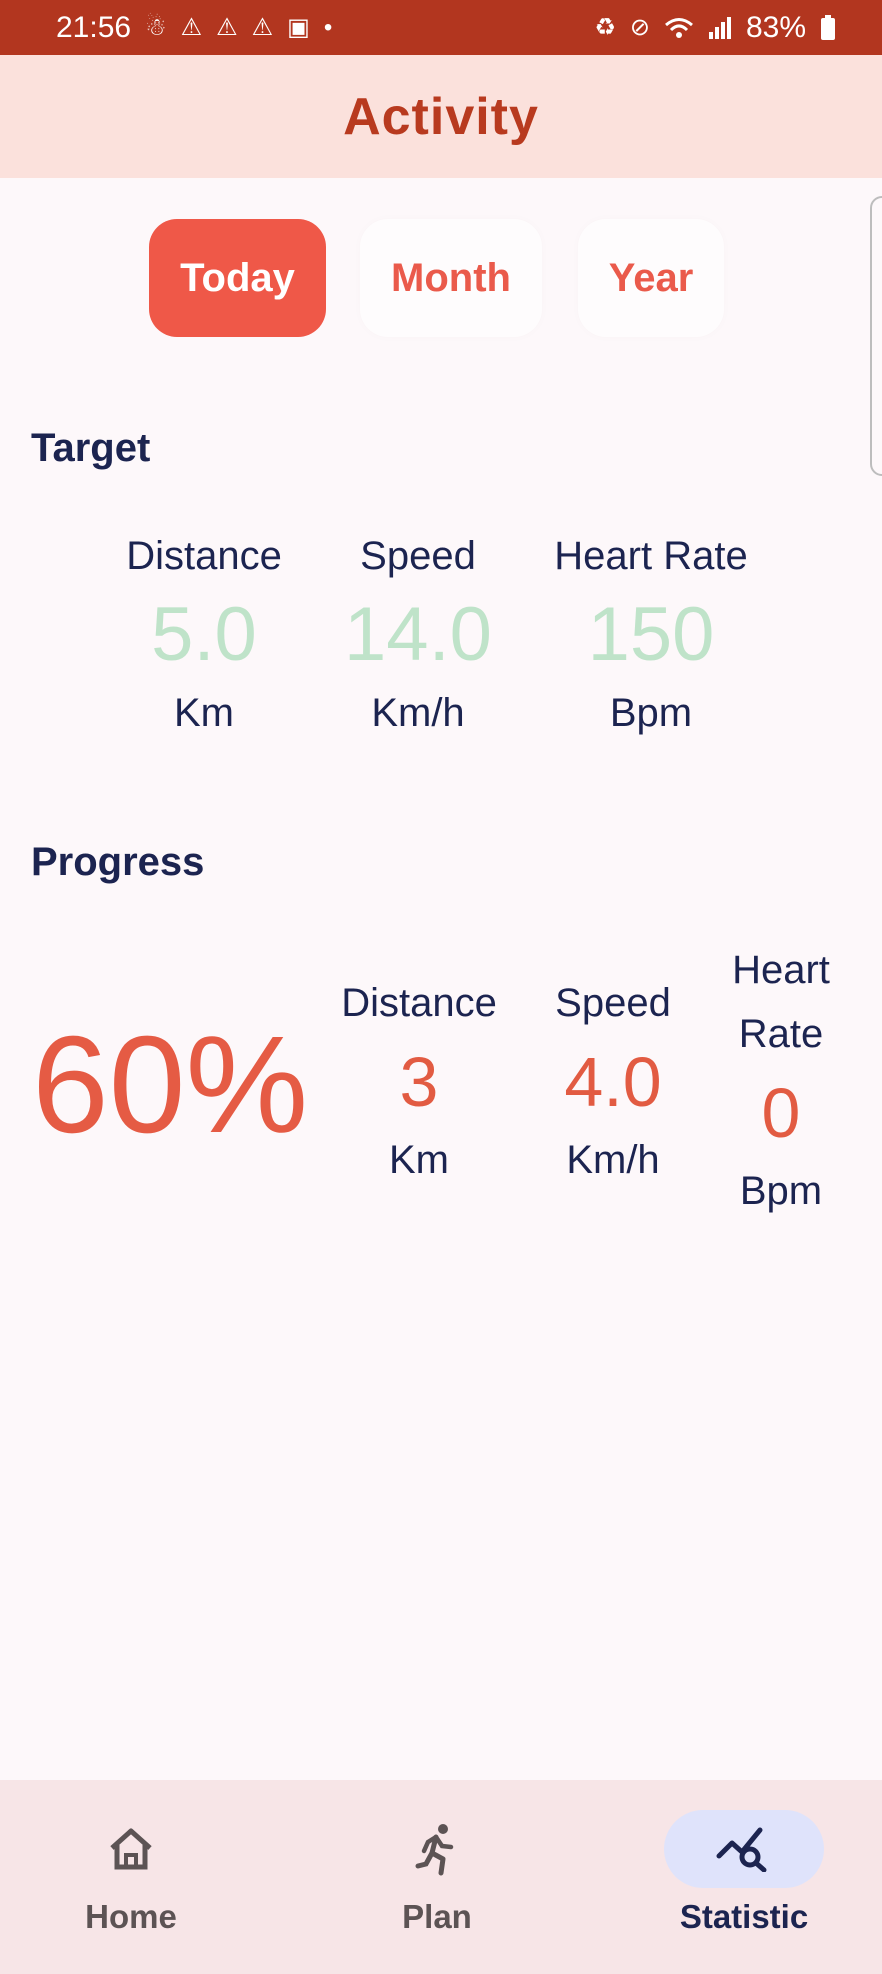 The height and width of the screenshot is (1974, 882). What do you see at coordinates (828, 27) in the screenshot?
I see `battery-icon` at bounding box center [828, 27].